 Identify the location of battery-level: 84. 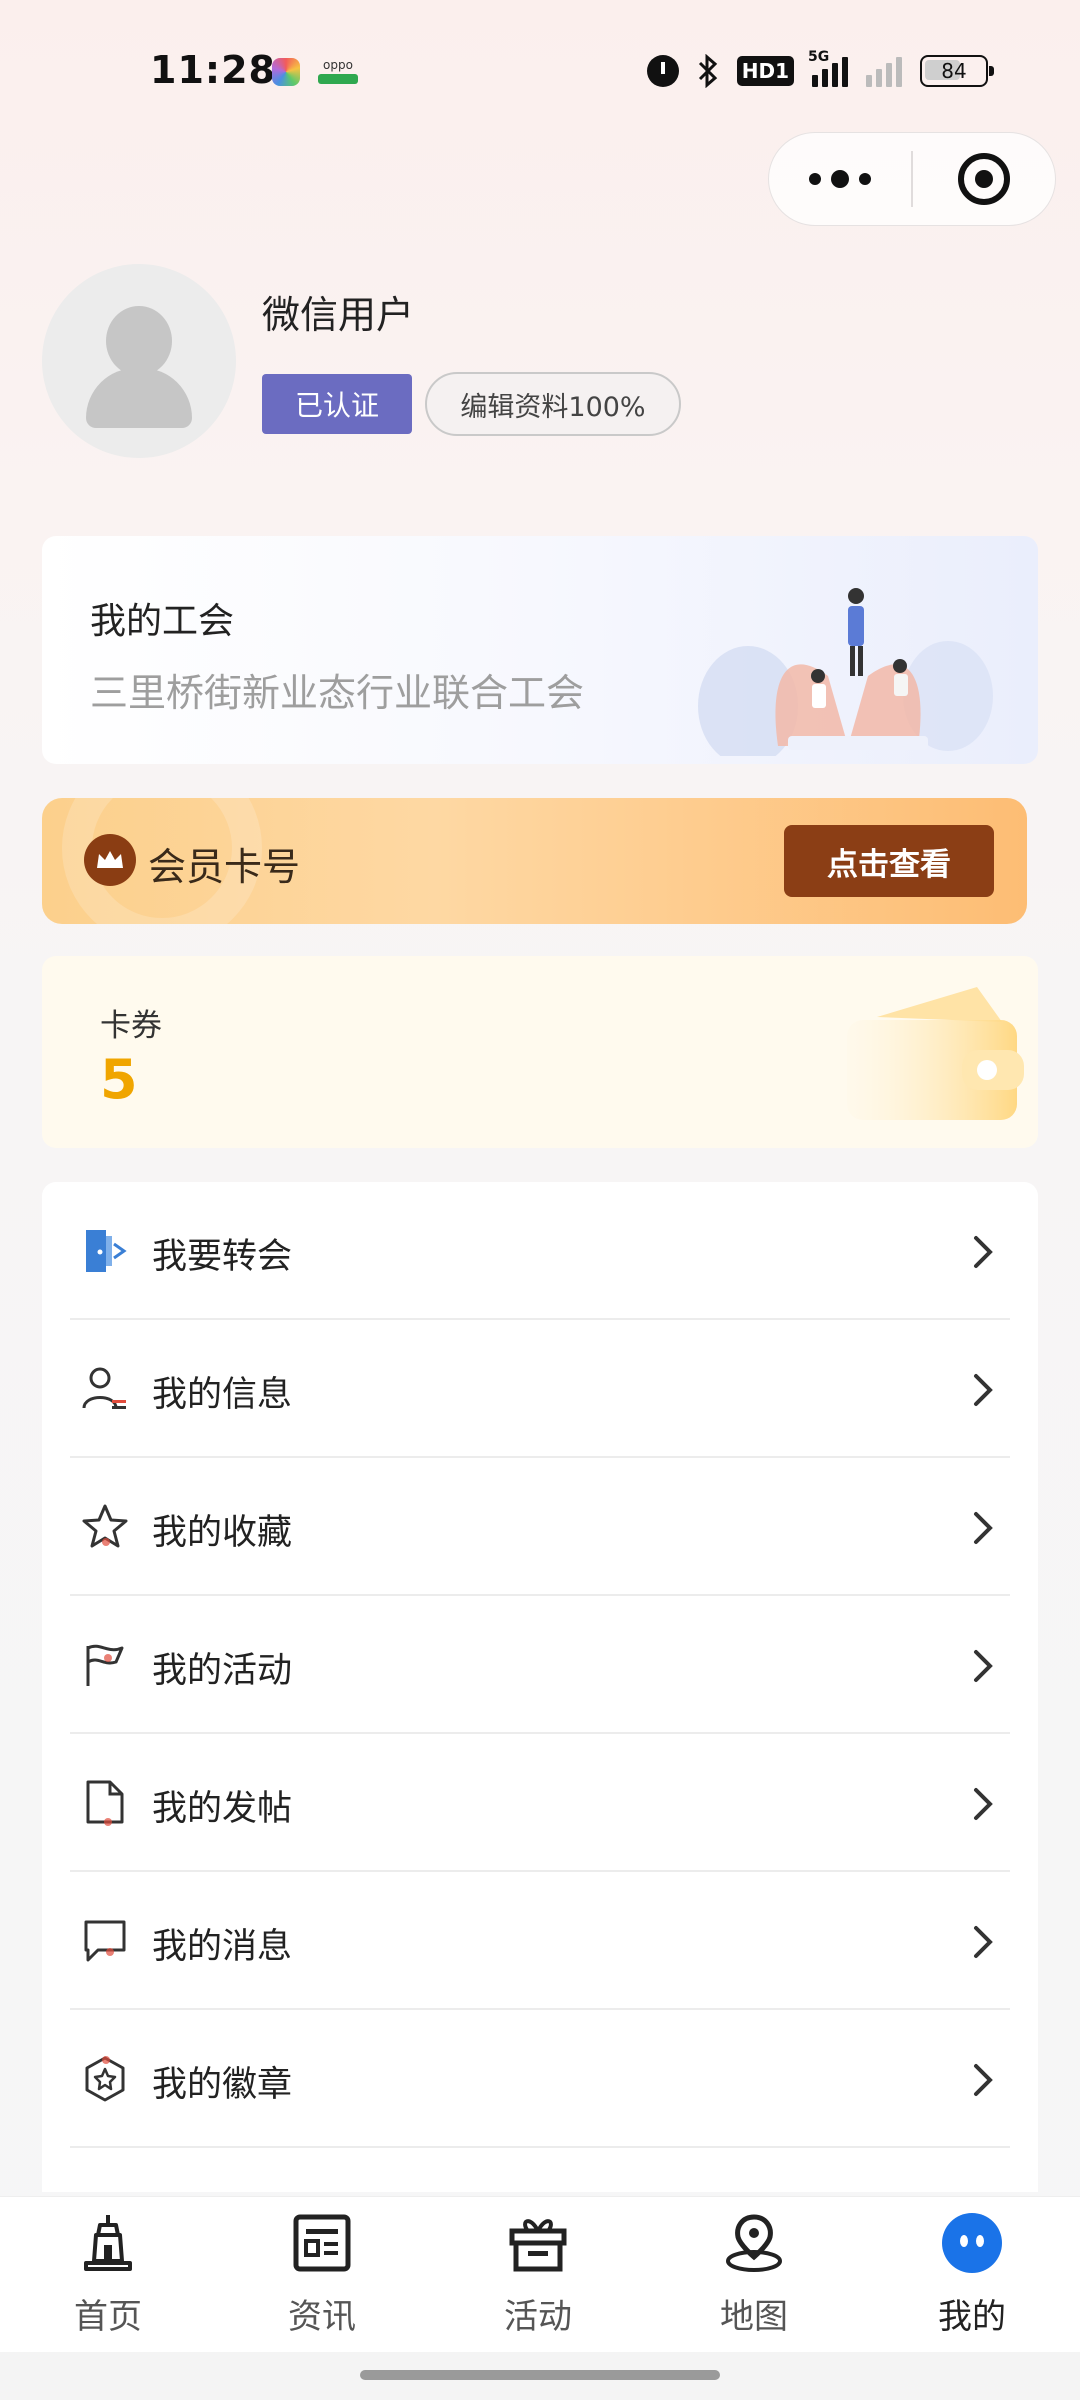
(954, 71).